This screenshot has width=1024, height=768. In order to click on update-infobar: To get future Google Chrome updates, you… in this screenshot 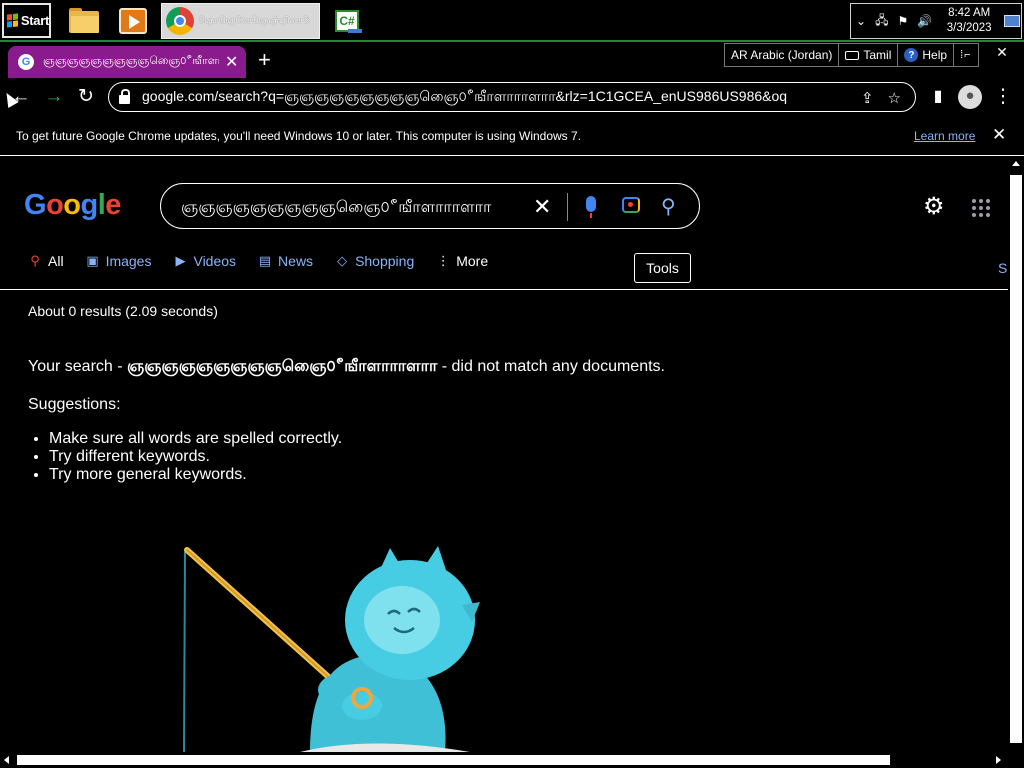, I will do `click(512, 136)`.